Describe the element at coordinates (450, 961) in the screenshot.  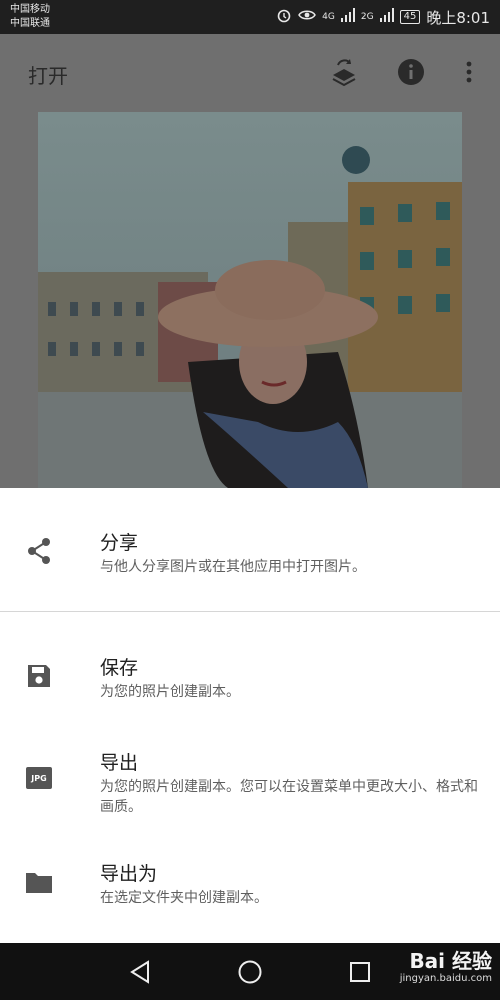
I see `watermark-brand: Bai 经验` at that location.